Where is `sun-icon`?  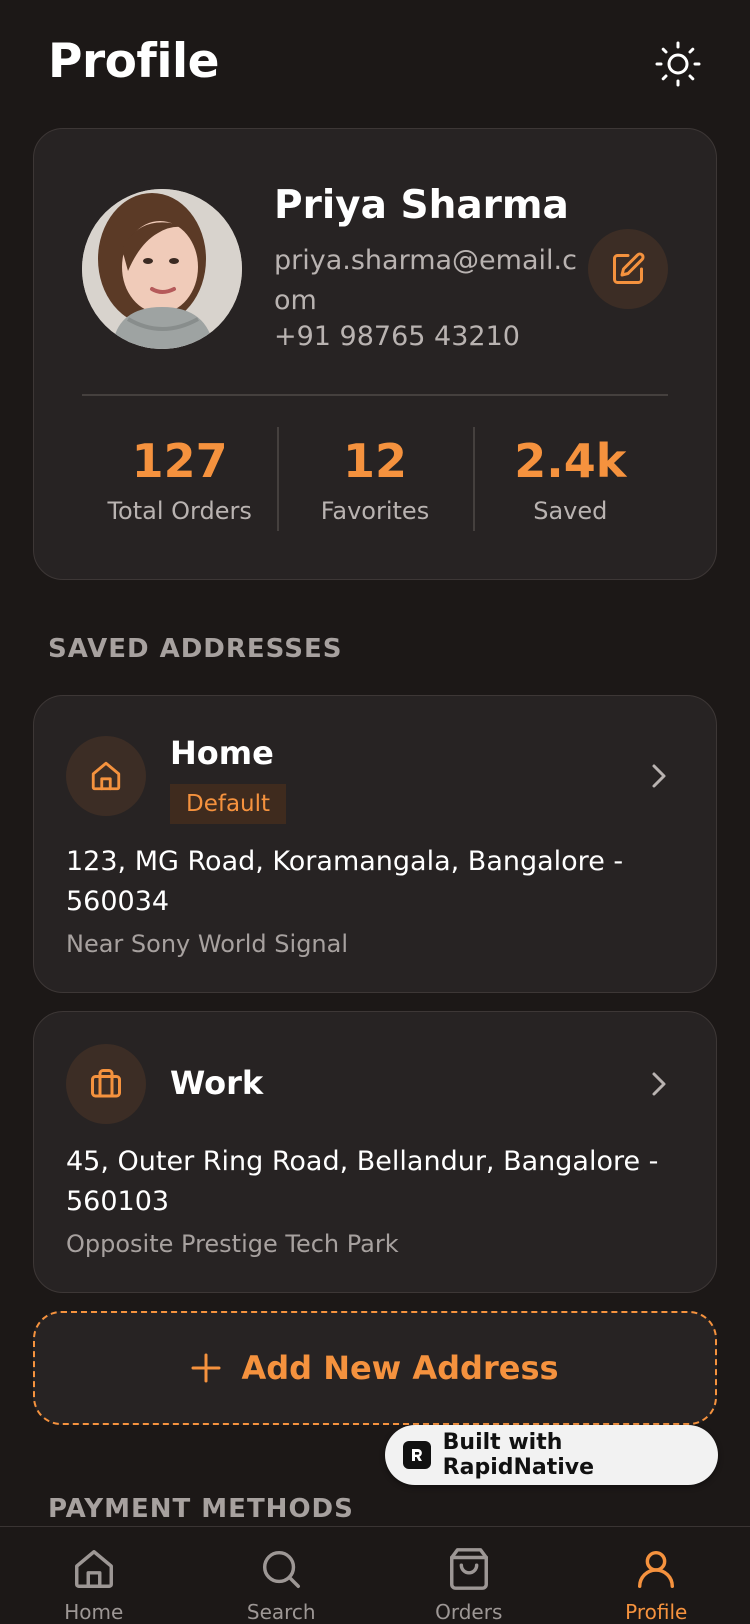 sun-icon is located at coordinates (678, 64).